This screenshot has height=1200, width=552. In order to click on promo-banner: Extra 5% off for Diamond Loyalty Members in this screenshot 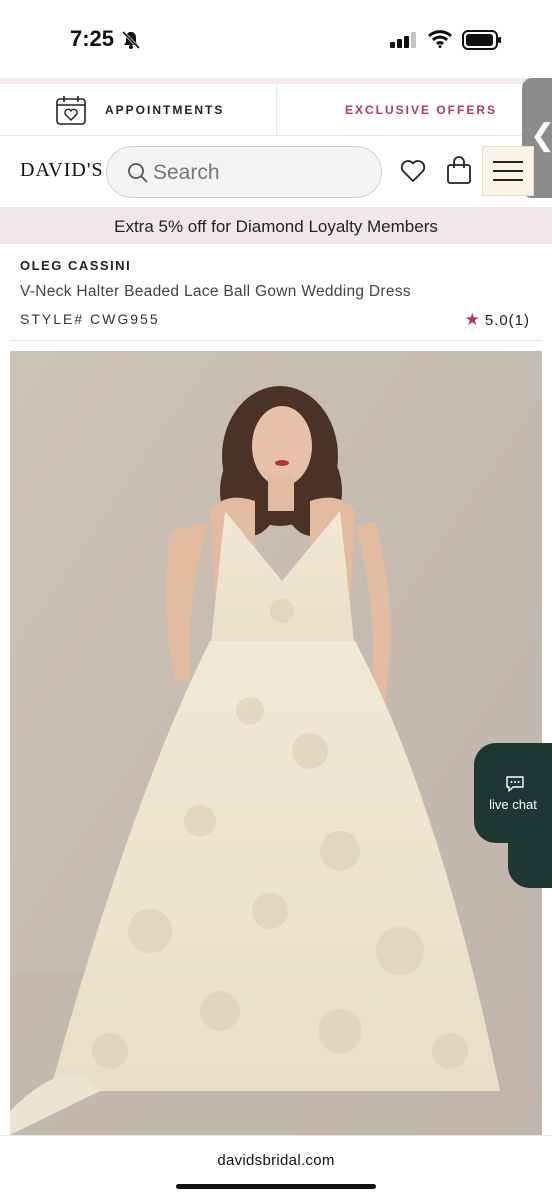, I will do `click(276, 225)`.